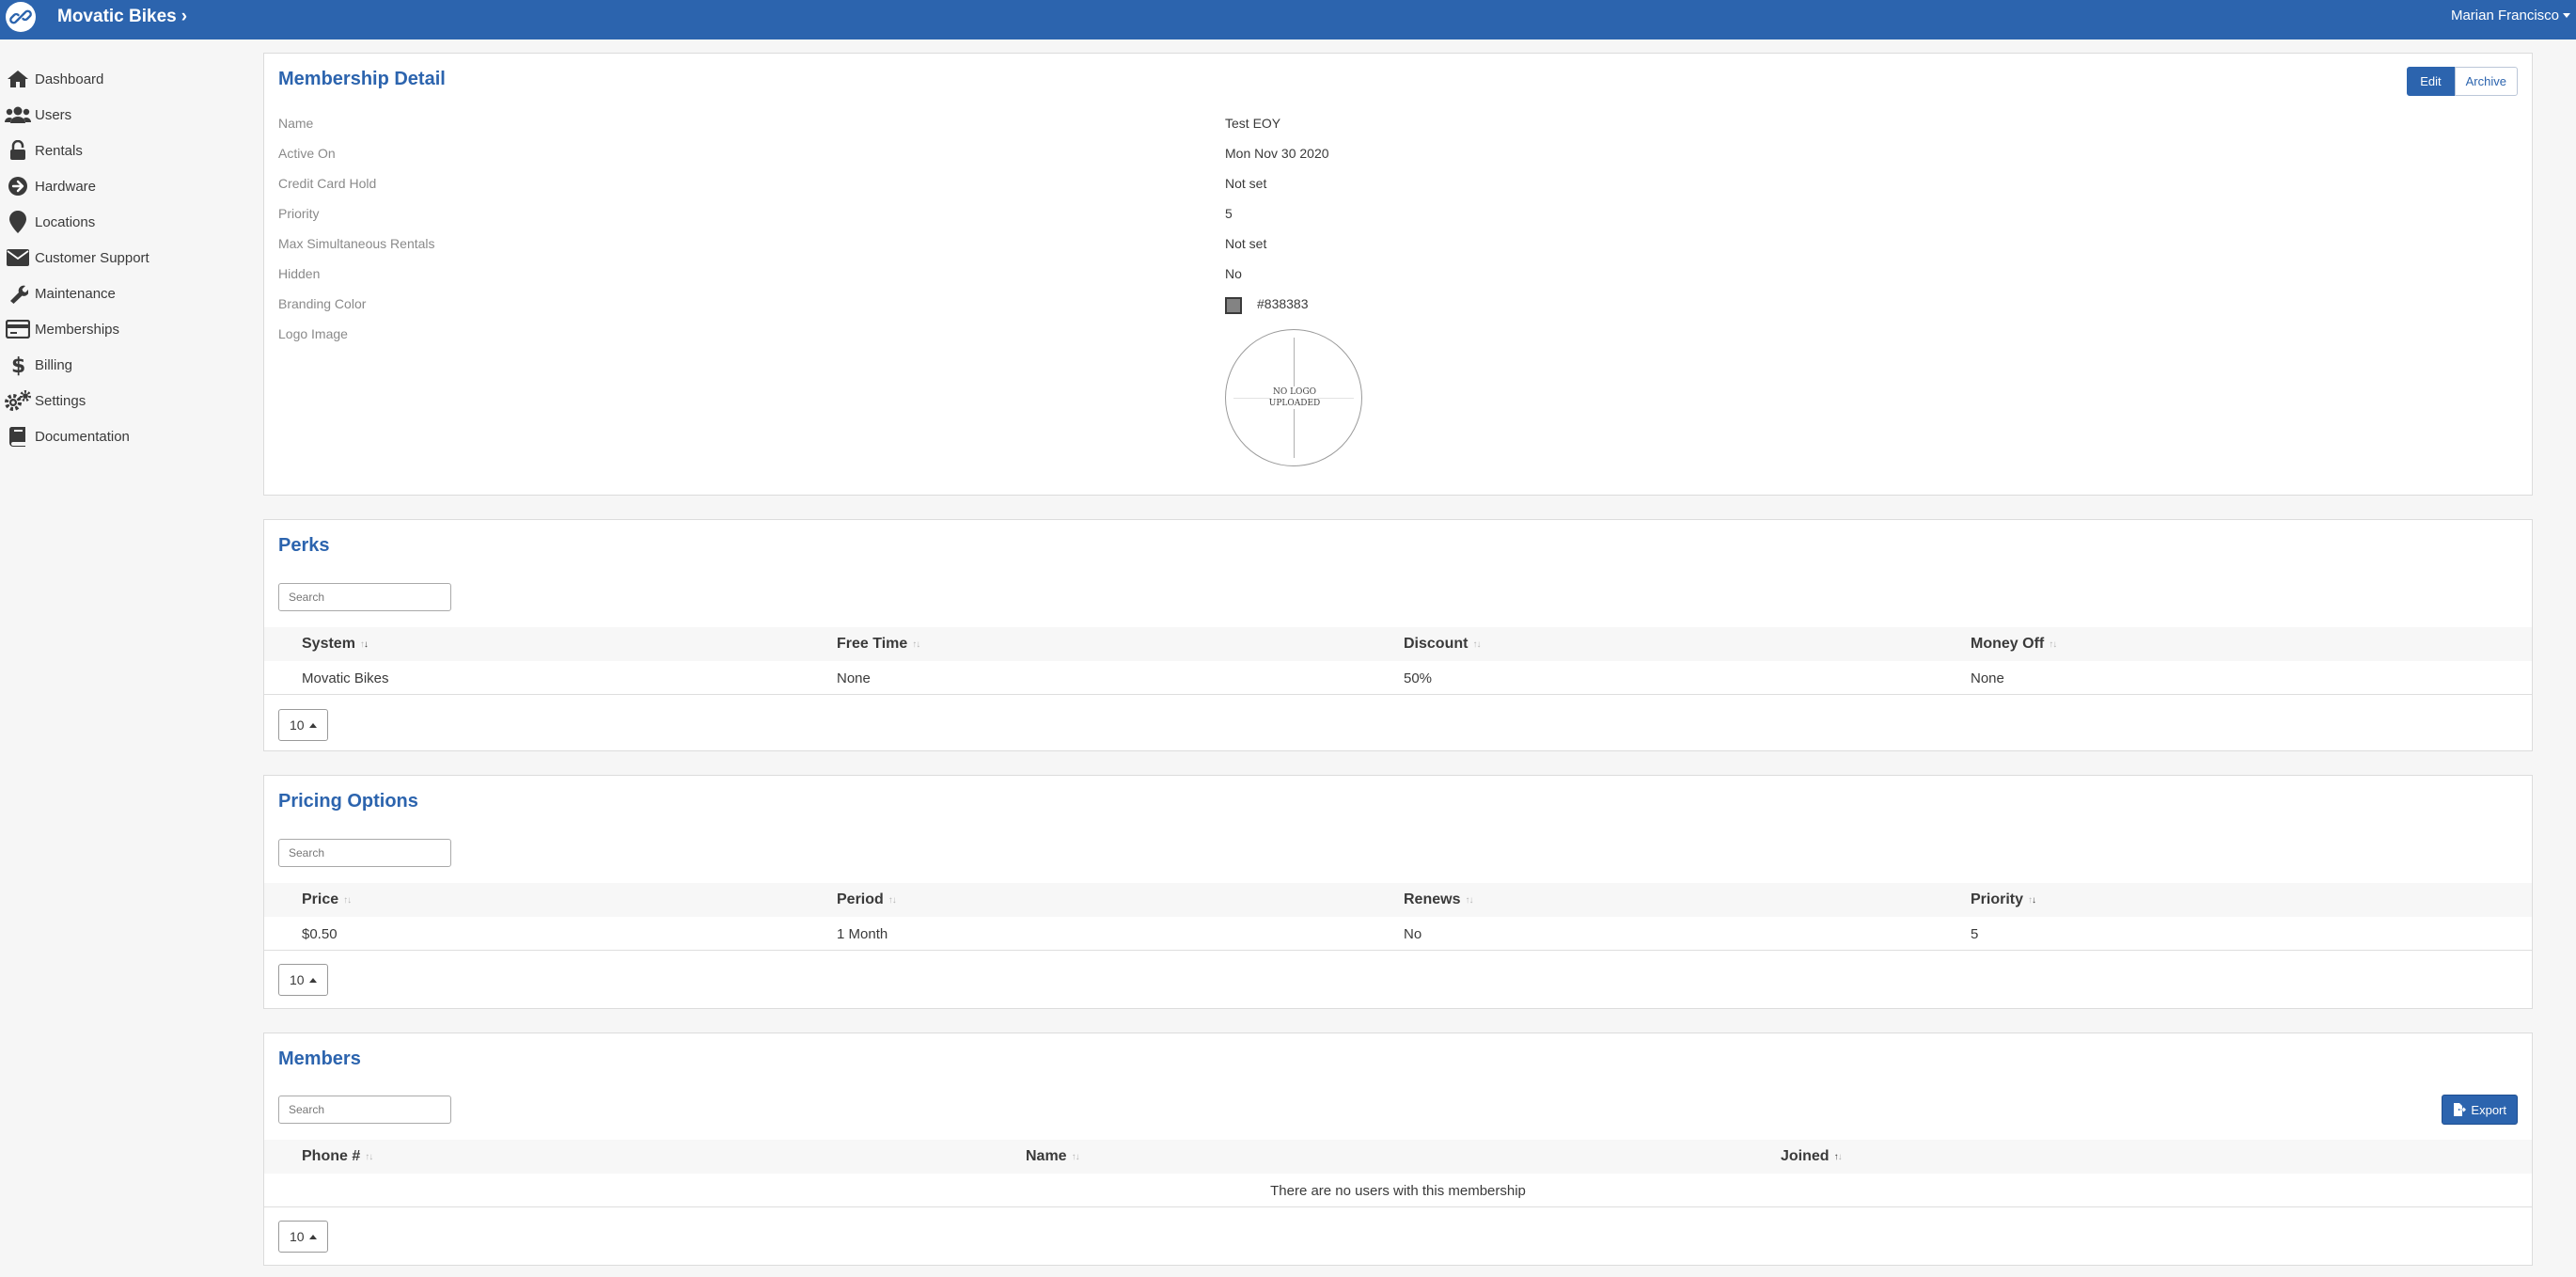 This screenshot has height=1277, width=2576. What do you see at coordinates (2431, 81) in the screenshot?
I see `edit-button: Edit` at bounding box center [2431, 81].